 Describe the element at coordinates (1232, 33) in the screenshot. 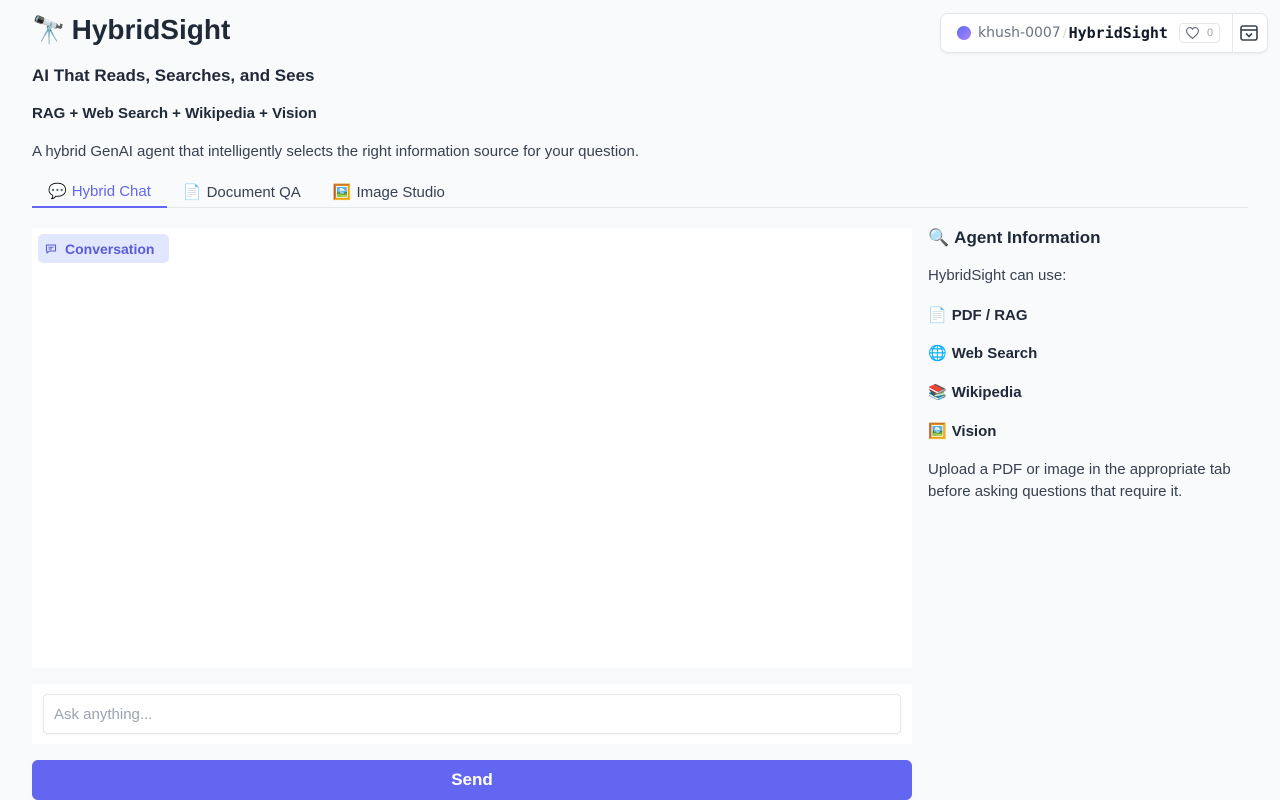

I see `badge-divider` at that location.